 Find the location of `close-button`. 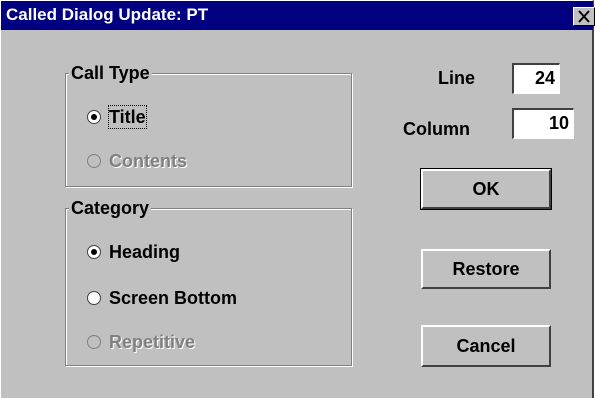

close-button is located at coordinates (584, 16).